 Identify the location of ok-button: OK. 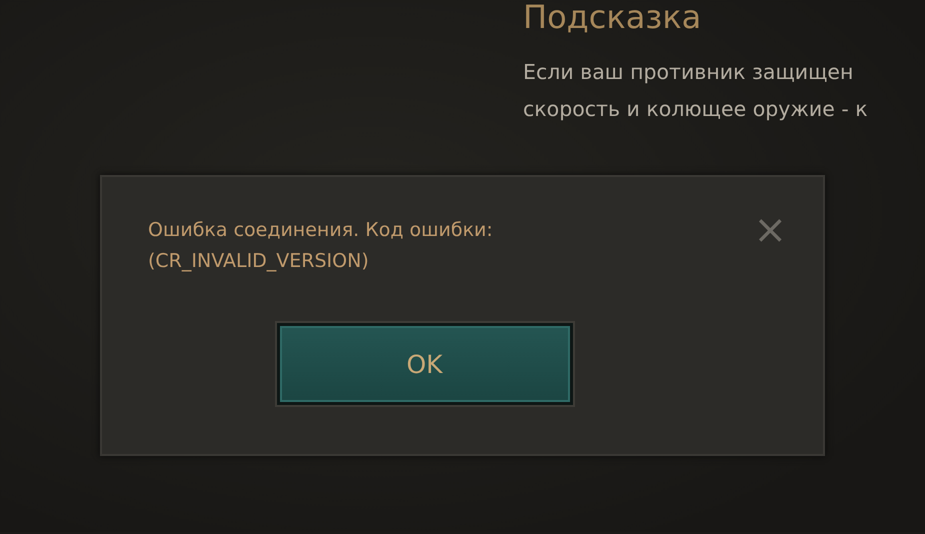
(424, 364).